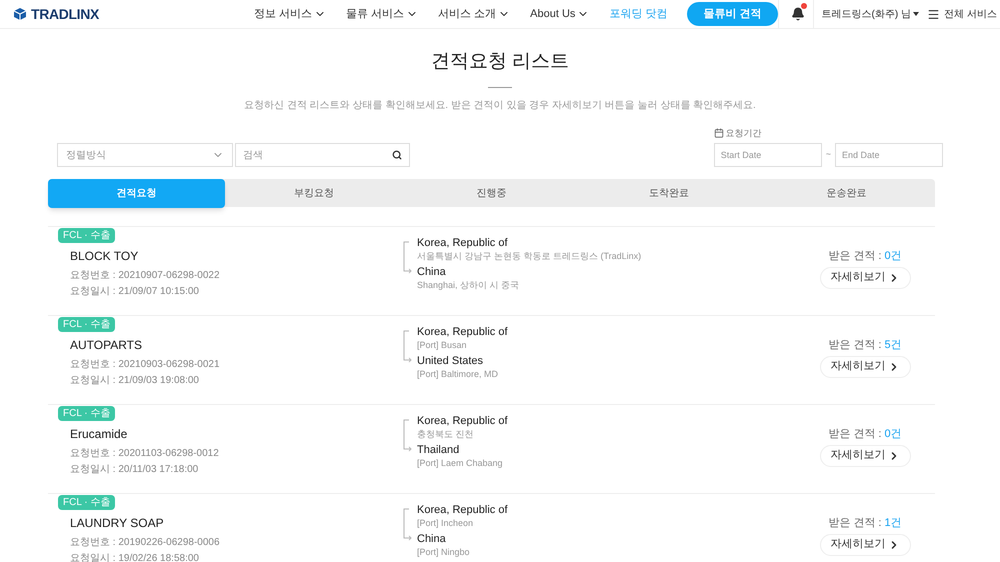 This screenshot has height=562, width=1000. What do you see at coordinates (962, 14) in the screenshot?
I see `all-services-button: 전체 서비스` at bounding box center [962, 14].